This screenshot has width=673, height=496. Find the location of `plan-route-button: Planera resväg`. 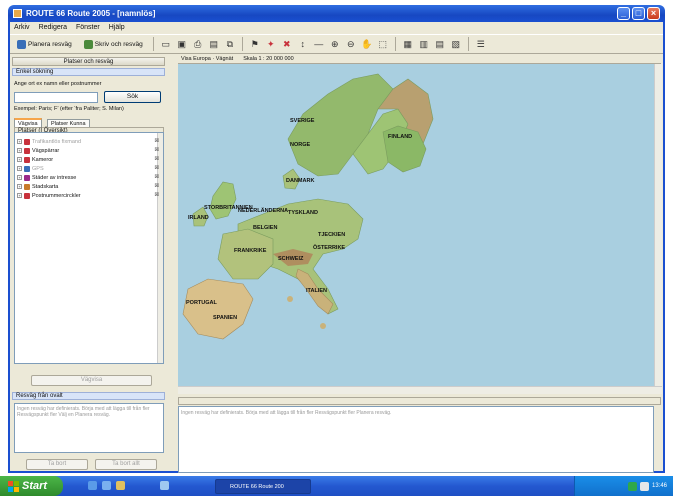

plan-route-button: Planera resväg is located at coordinates (44, 44).